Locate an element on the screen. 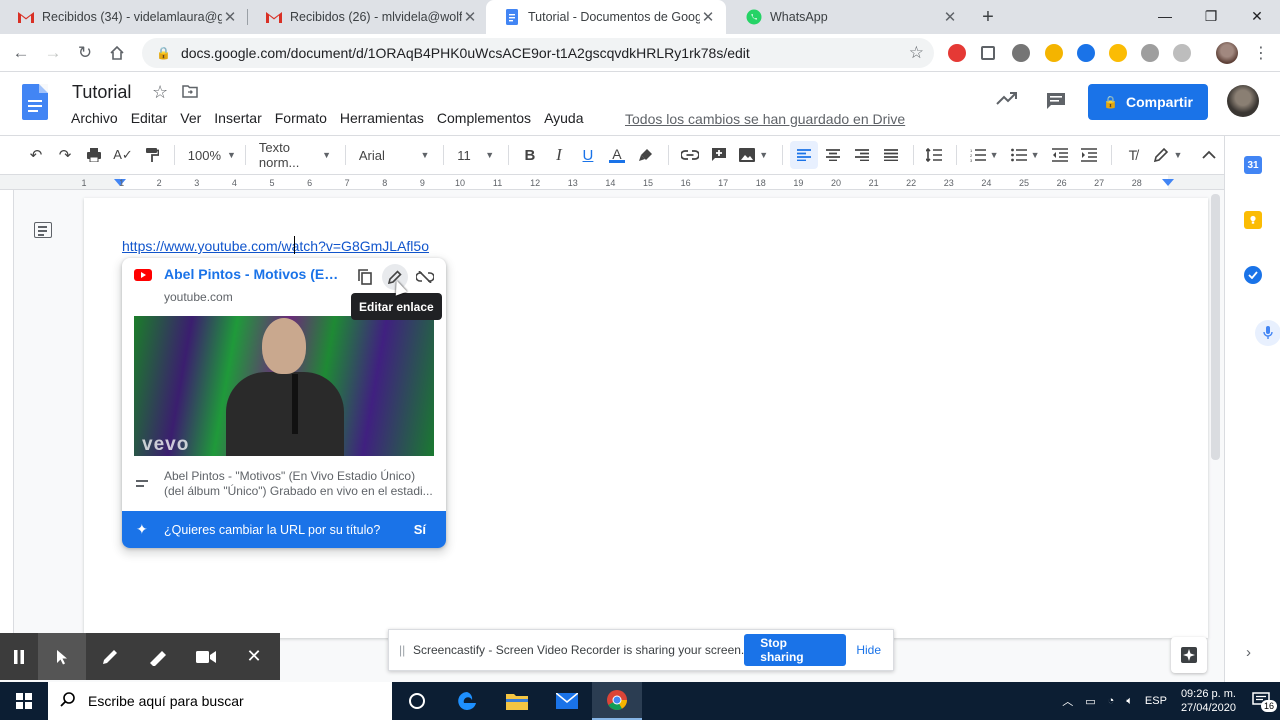 Image resolution: width=1280 pixels, height=720 pixels. undo-button: ↶ is located at coordinates (36, 155).